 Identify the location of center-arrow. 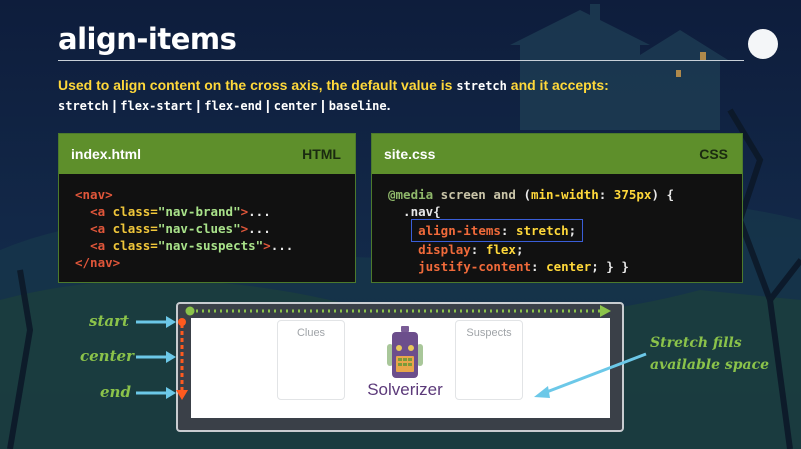
(156, 357).